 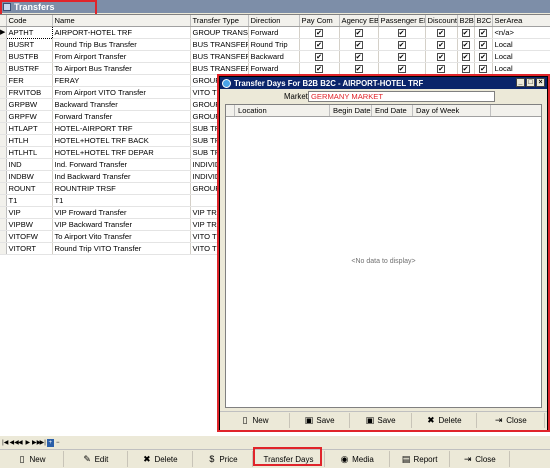 What do you see at coordinates (483, 21) in the screenshot?
I see `column-header-b2c: B2C` at bounding box center [483, 21].